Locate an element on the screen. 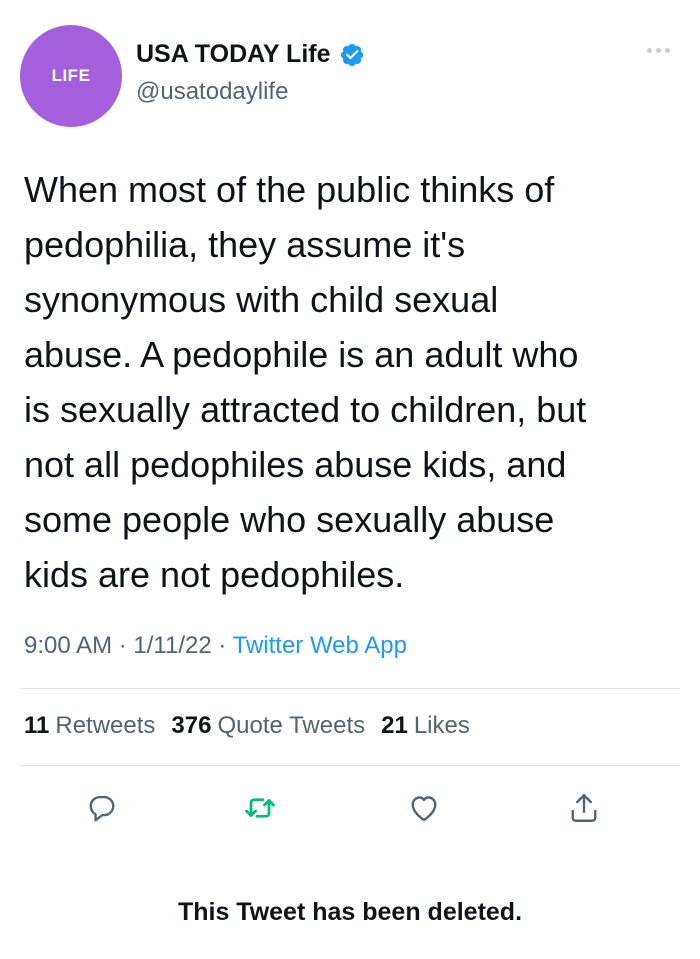  tweet-time: 9:00 AM is located at coordinates (68, 645).